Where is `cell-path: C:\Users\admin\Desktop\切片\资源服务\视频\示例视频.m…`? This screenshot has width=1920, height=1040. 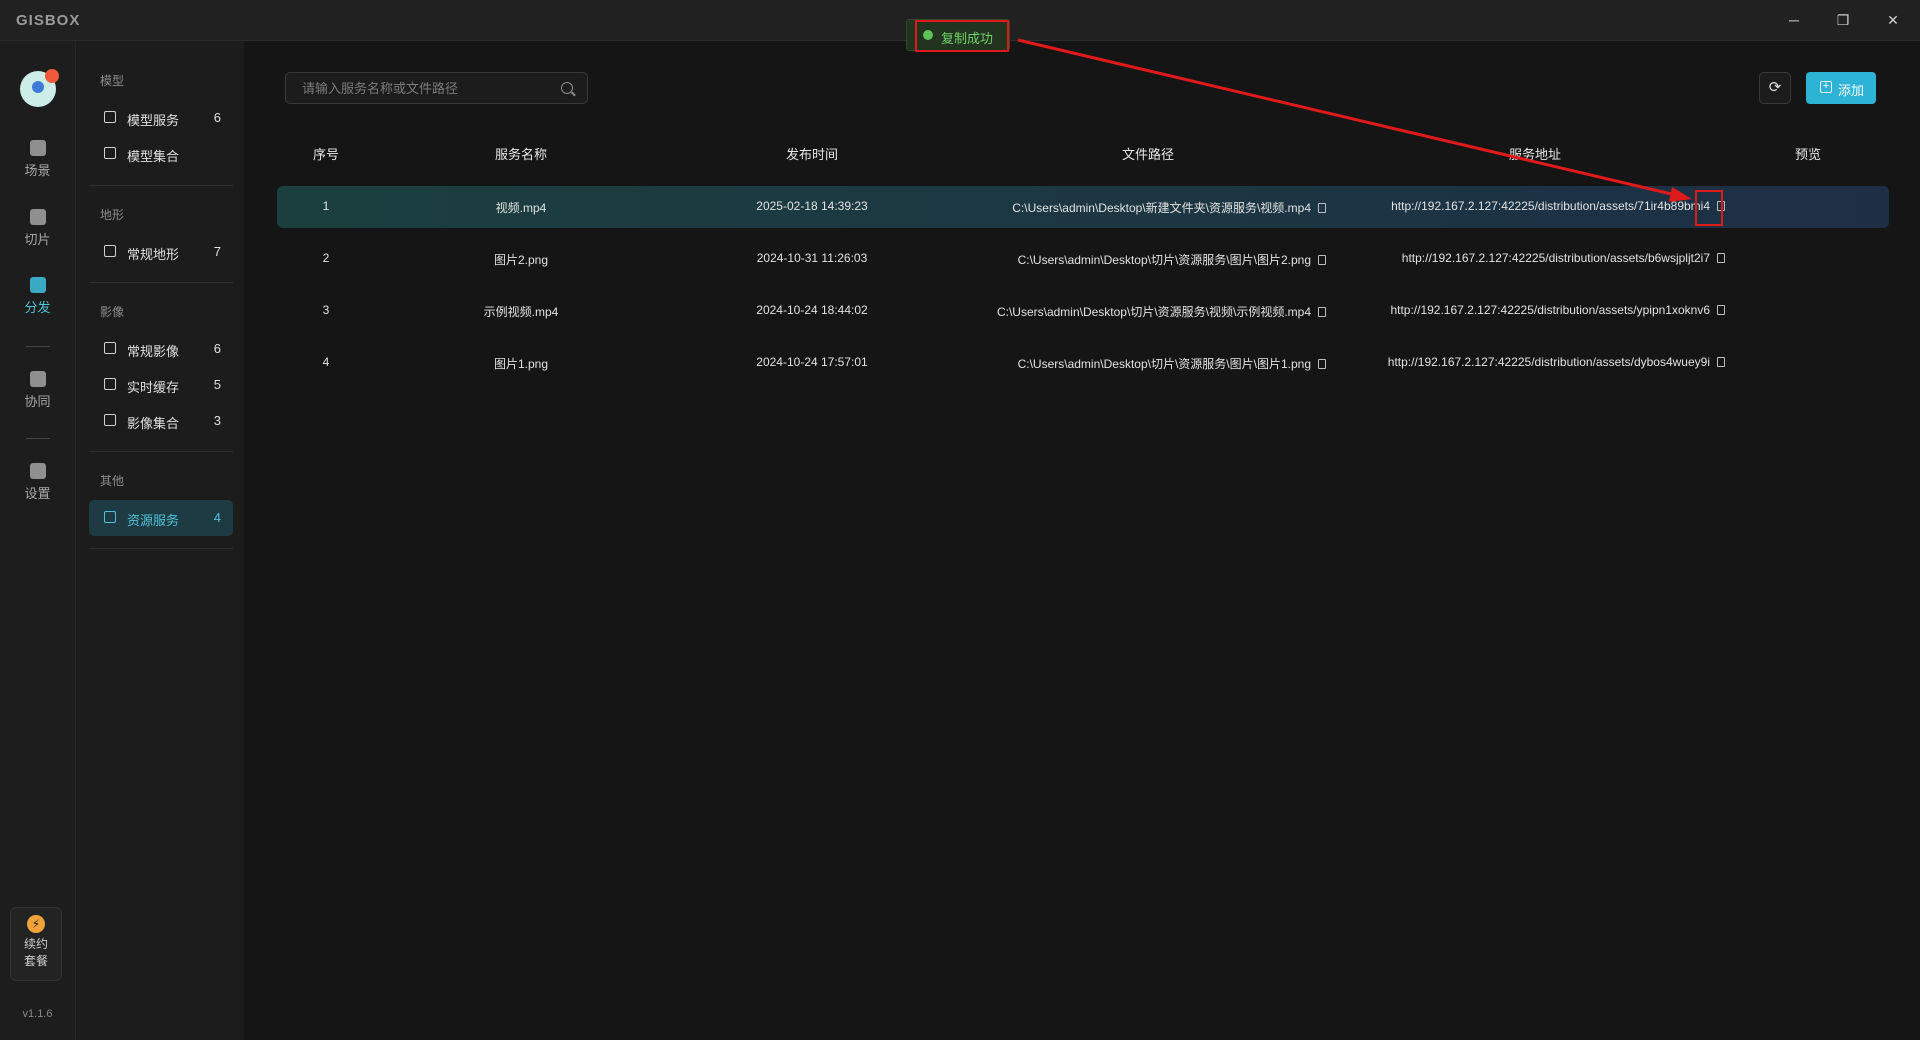 cell-path: C:\Users\admin\Desktop\切片\资源服务\视频\示例视频.m… is located at coordinates (1146, 311).